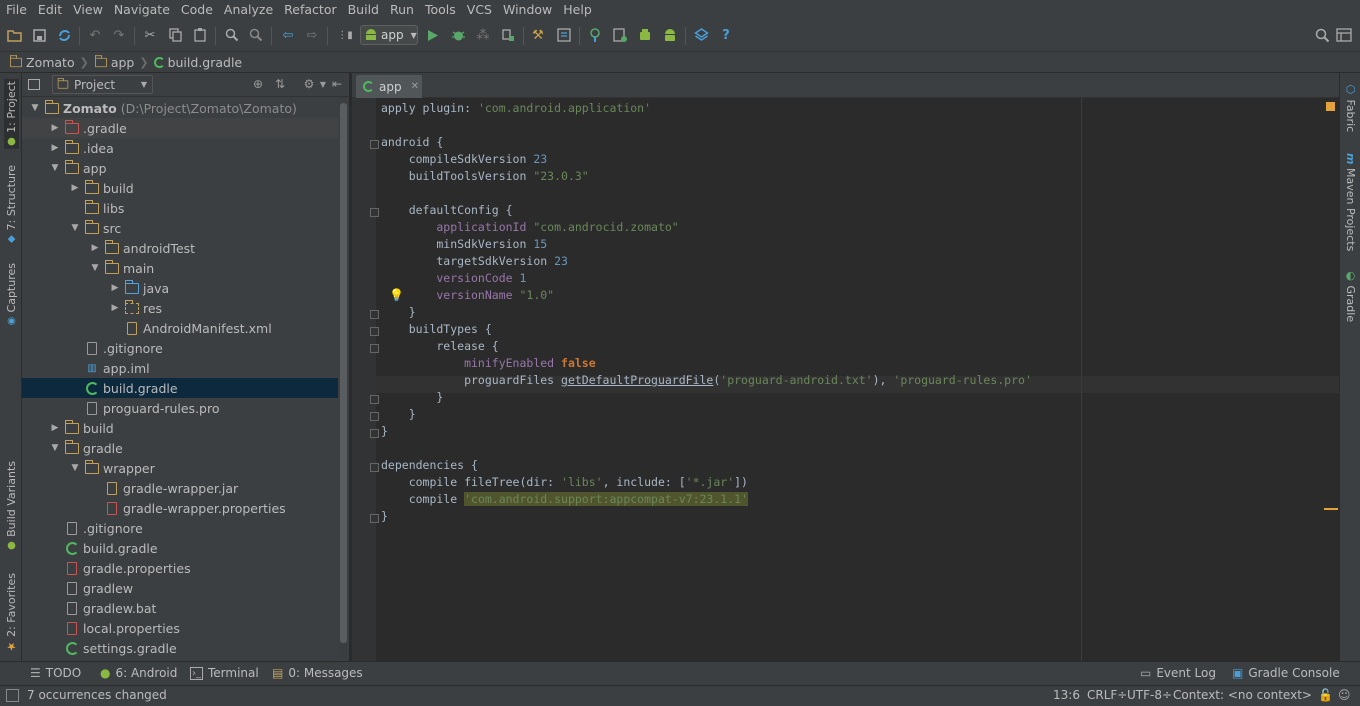  Describe the element at coordinates (309, 84) in the screenshot. I see `settings-gear-icon: ⚙` at that location.